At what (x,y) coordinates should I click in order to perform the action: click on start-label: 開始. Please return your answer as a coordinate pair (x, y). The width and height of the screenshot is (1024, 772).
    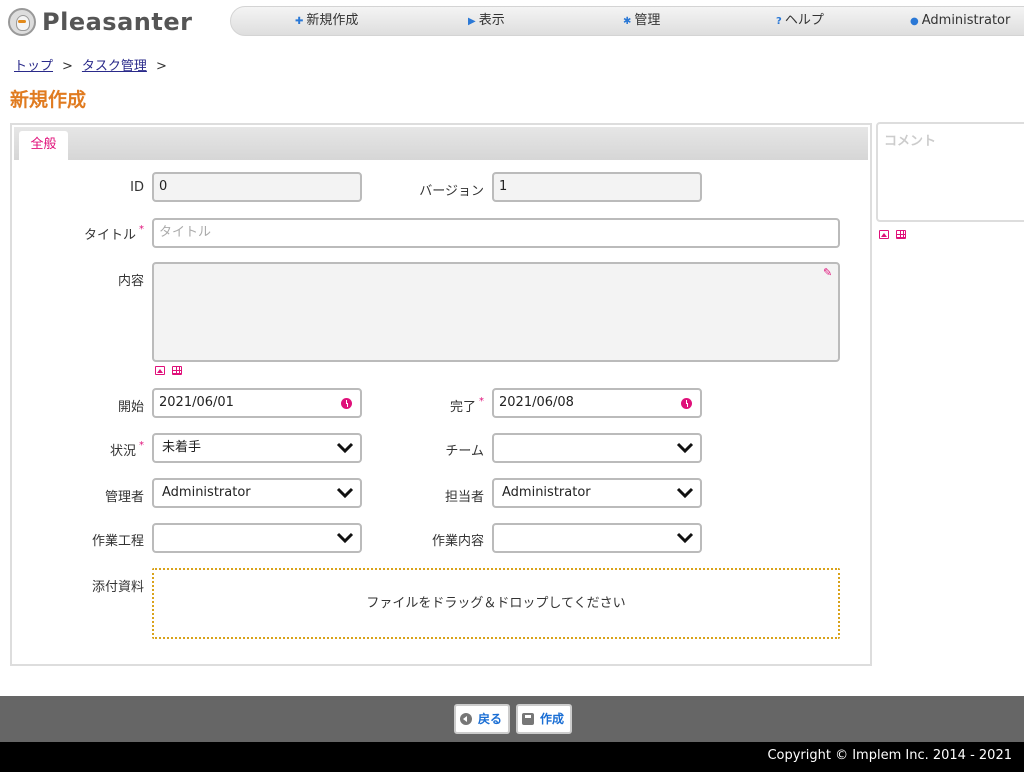
    Looking at the image, I should click on (130, 407).